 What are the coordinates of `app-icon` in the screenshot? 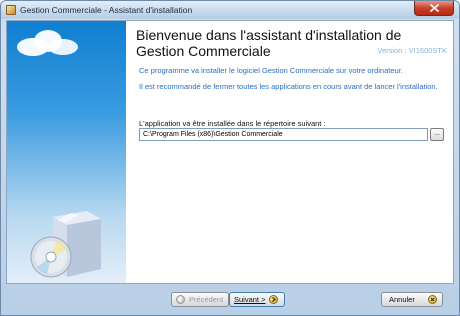 It's located at (11, 10).